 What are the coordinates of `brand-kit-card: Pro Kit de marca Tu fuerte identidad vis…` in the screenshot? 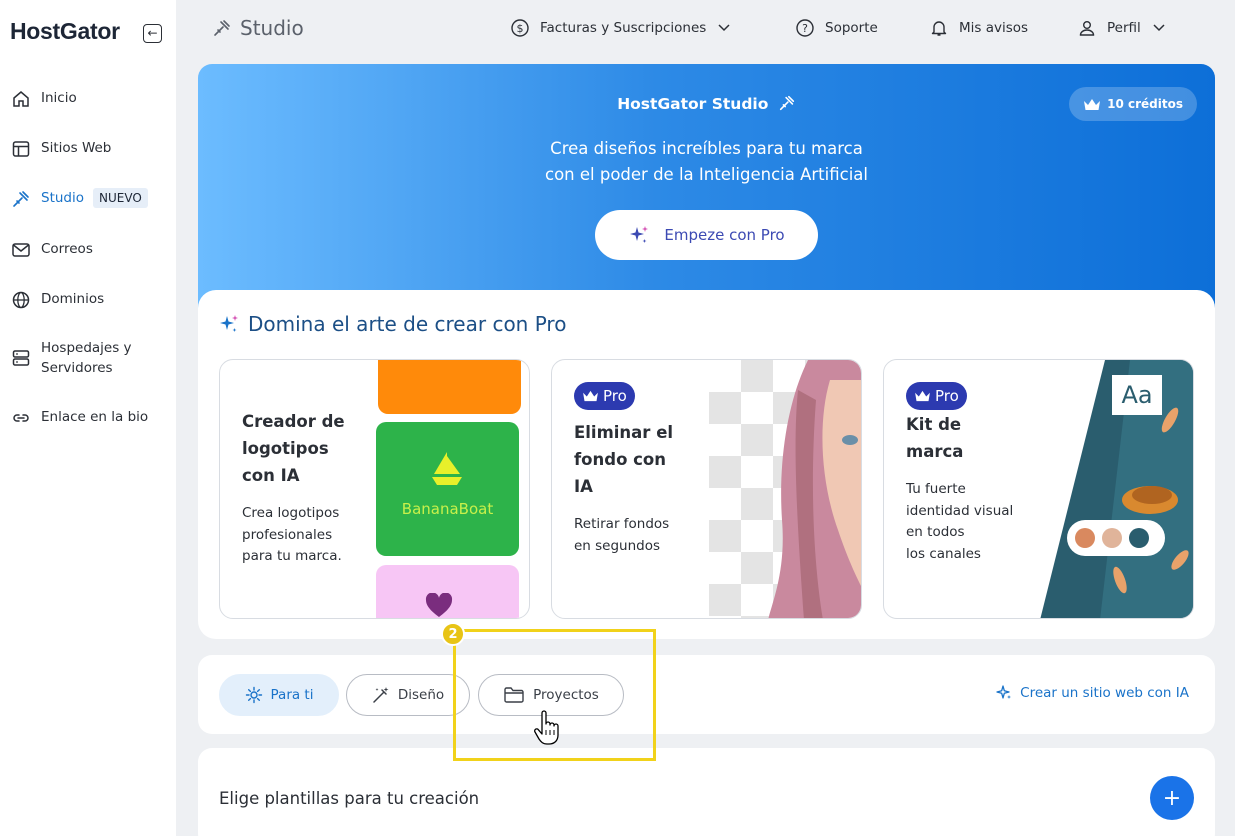 It's located at (1038, 489).